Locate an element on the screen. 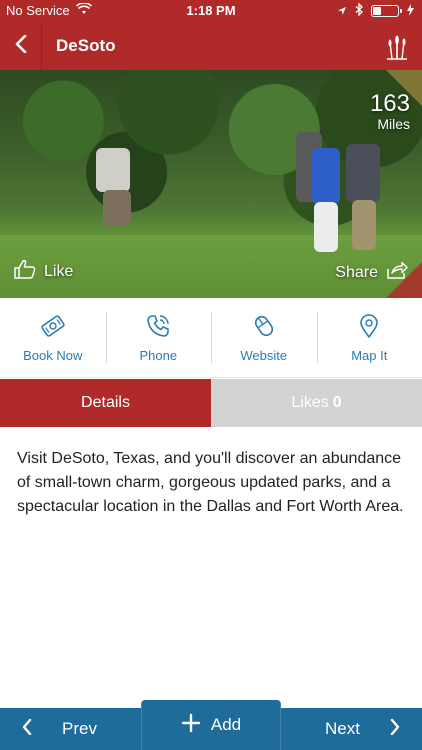 The height and width of the screenshot is (750, 422). tab-likes-label: Likes is located at coordinates (310, 402).